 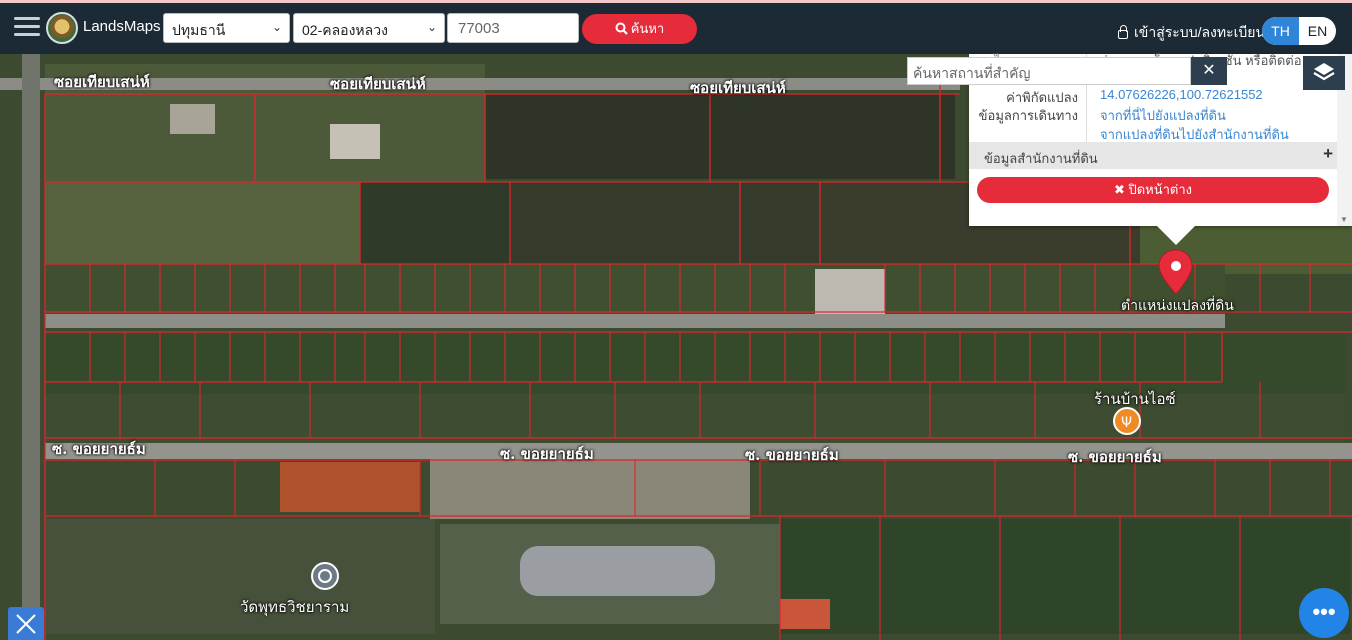 What do you see at coordinates (1200, 32) in the screenshot?
I see `login-label: เข้าสู่ระบบ/ลงทะเบียน` at bounding box center [1200, 32].